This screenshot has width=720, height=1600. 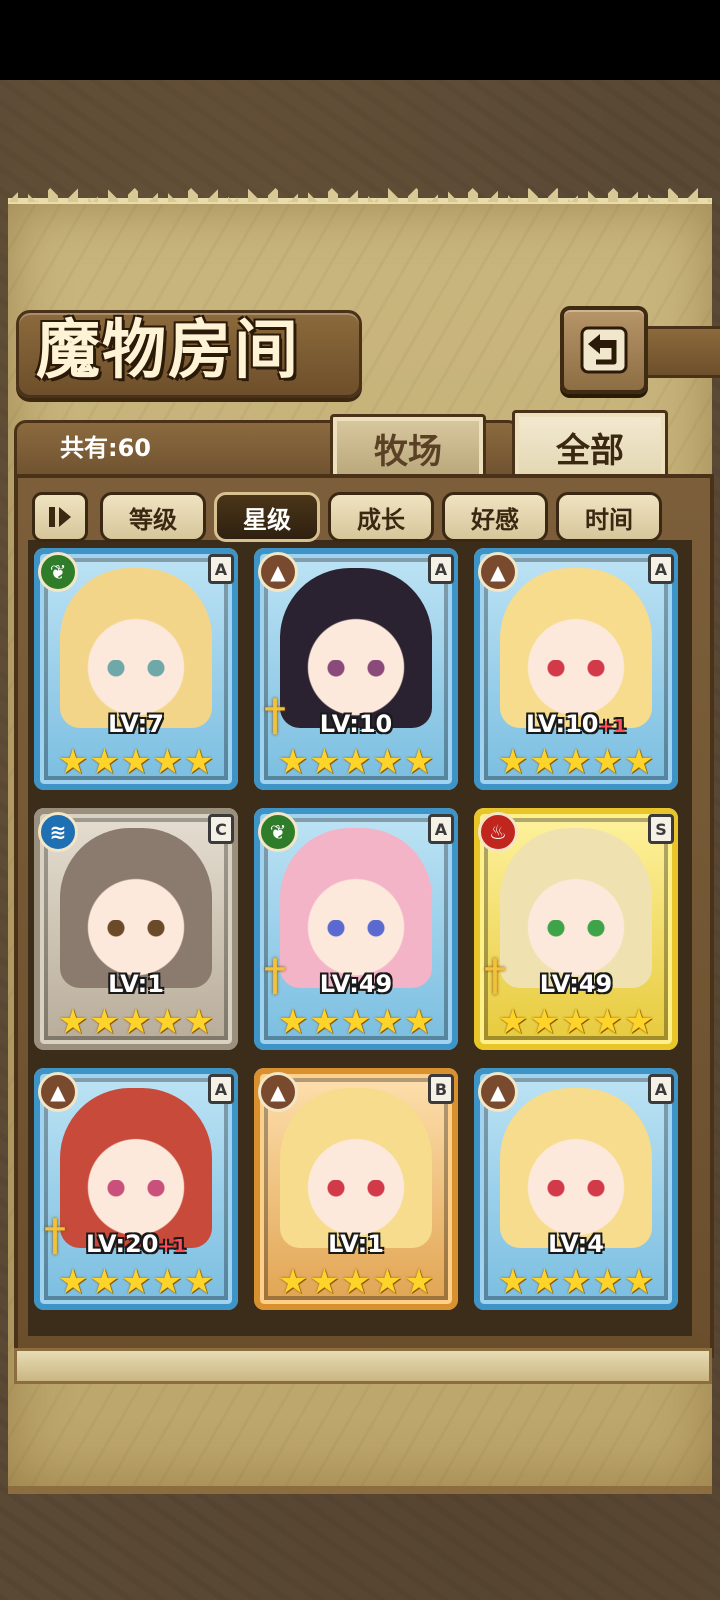 I want to click on rank-badge: B, so click(x=441, y=1089).